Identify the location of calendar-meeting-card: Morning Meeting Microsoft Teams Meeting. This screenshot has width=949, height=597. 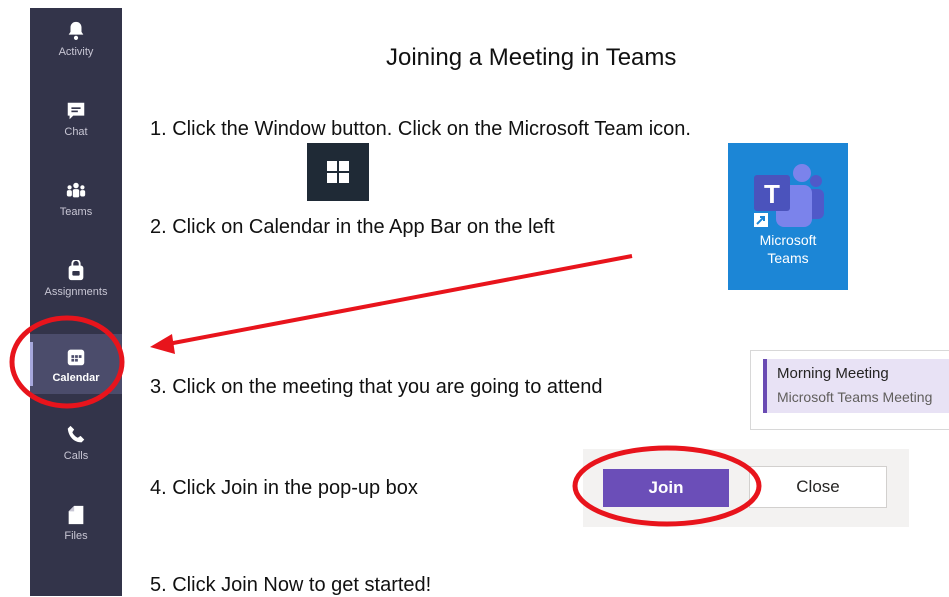
(849, 390).